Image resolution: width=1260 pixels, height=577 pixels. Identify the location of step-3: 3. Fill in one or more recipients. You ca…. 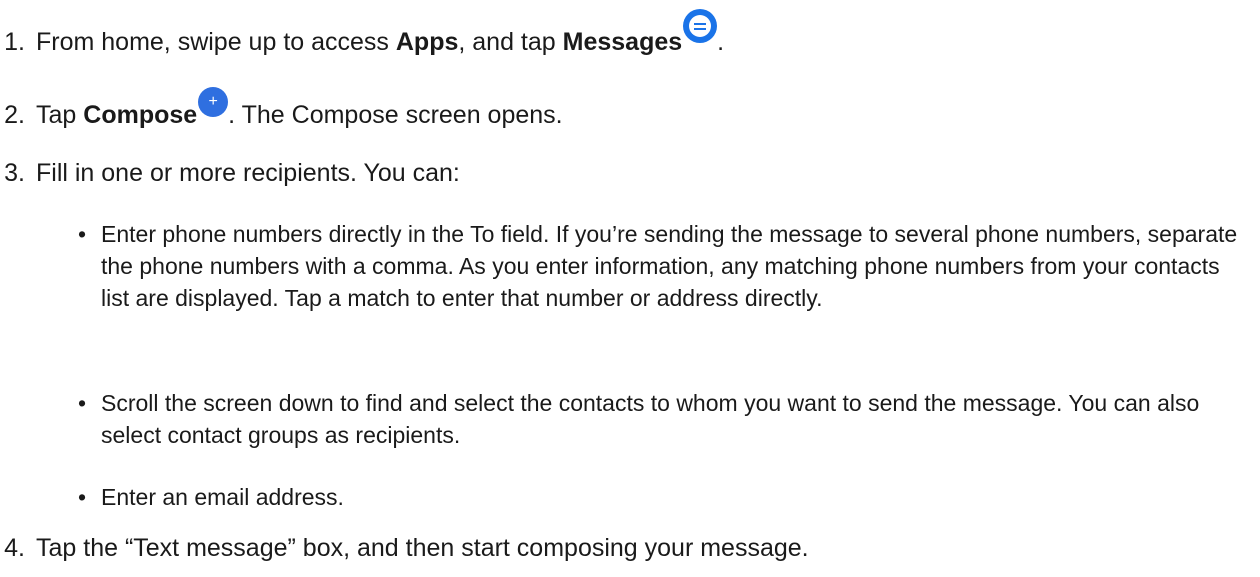
(230, 173).